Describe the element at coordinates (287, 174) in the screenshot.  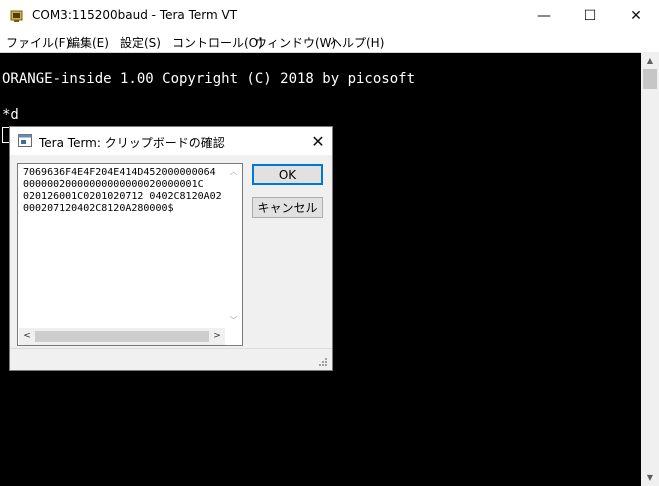
I see `ok-button: OK` at that location.